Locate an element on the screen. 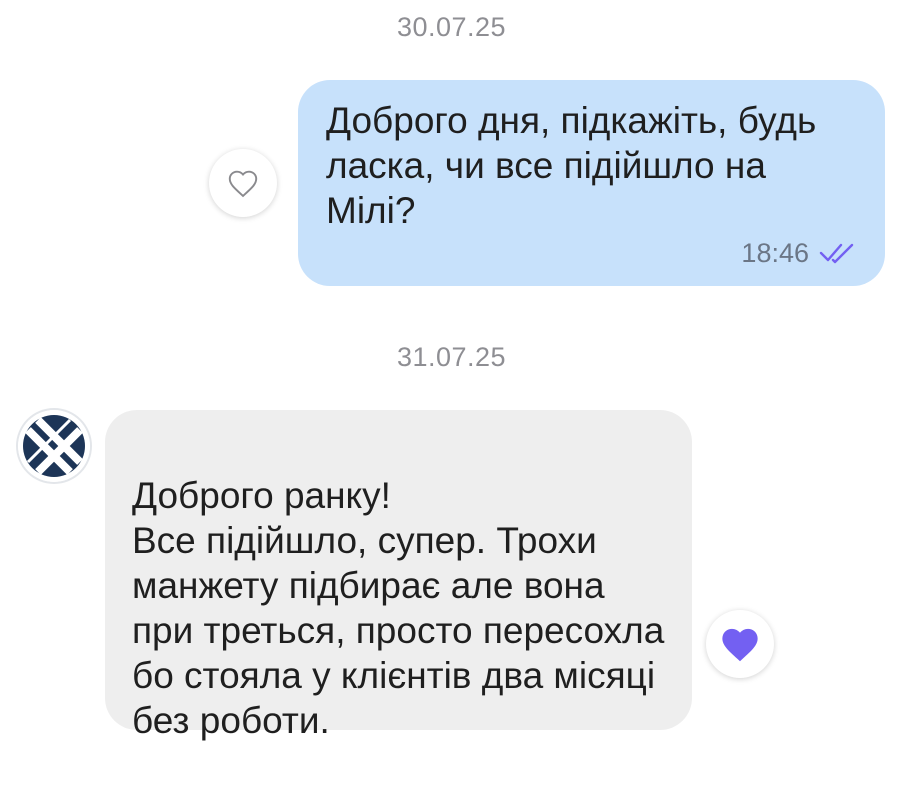 This screenshot has width=903, height=788. brand-logo-icon is located at coordinates (54, 446).